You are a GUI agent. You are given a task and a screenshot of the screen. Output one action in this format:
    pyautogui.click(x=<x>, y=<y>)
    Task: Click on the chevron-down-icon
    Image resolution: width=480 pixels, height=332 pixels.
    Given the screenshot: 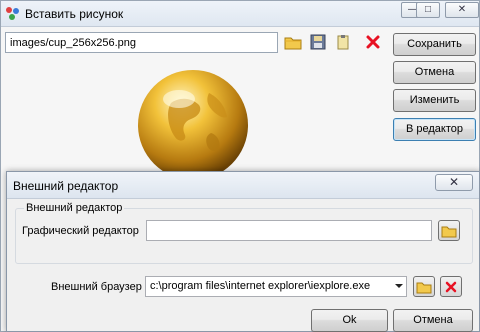 What is the action you would take?
    pyautogui.click(x=399, y=286)
    